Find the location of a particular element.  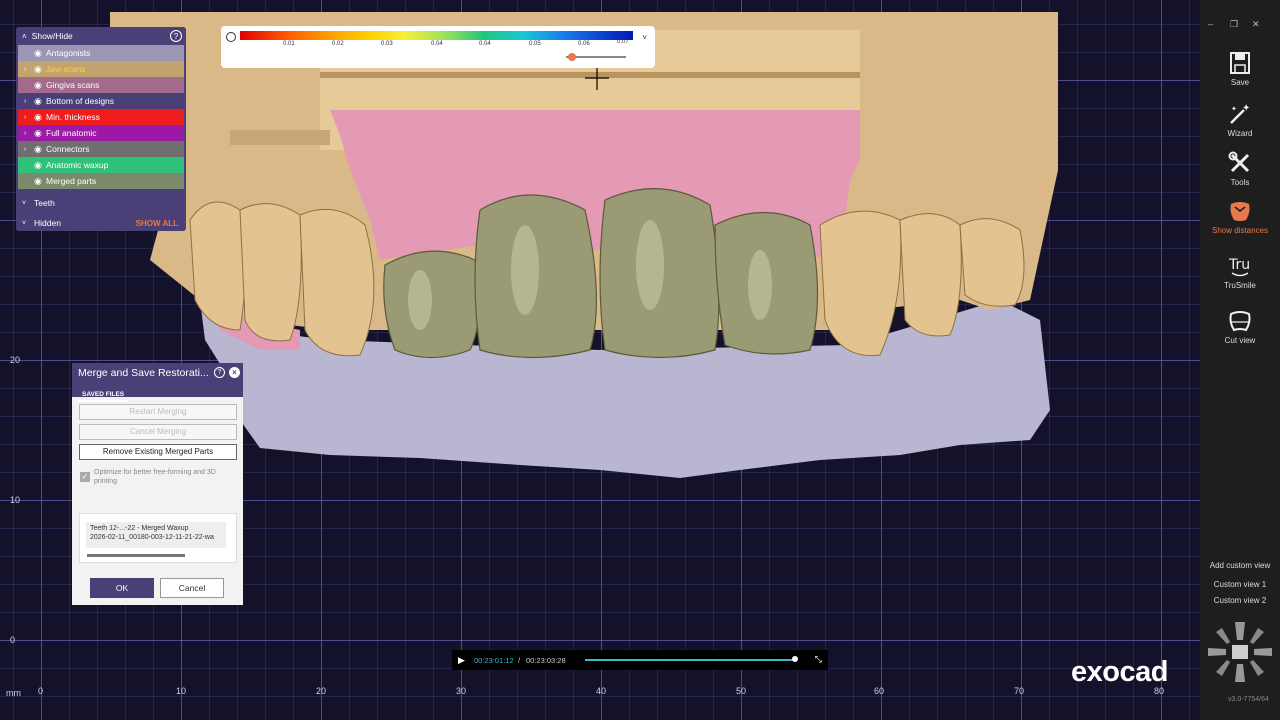

cut-view-button: Cut view is located at coordinates (1240, 326).